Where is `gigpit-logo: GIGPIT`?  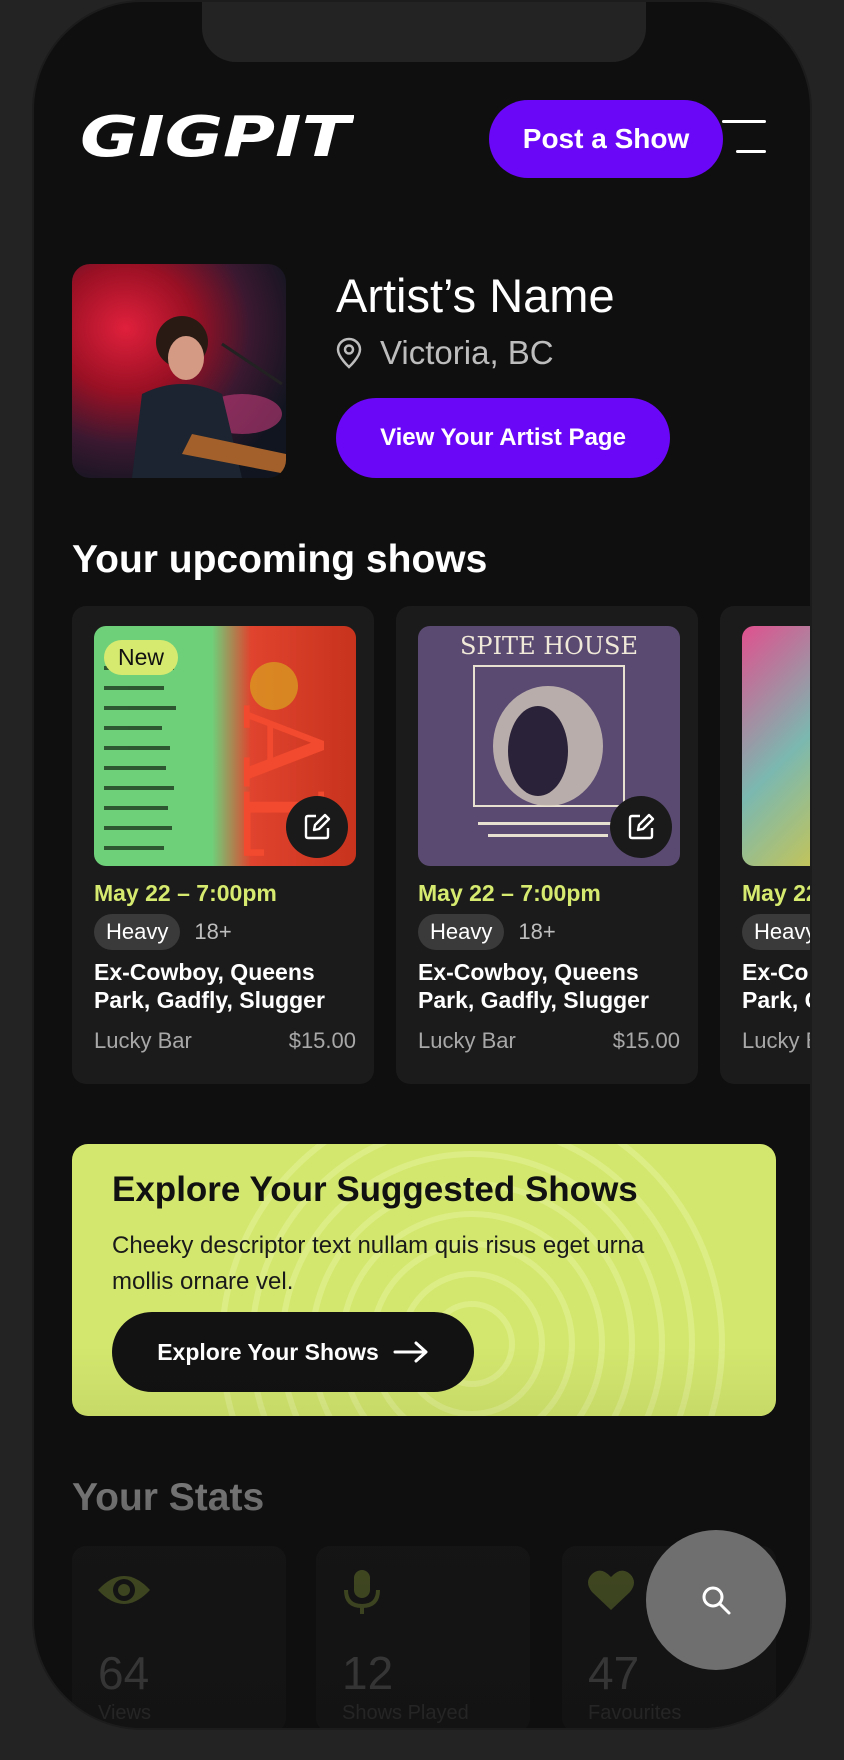 gigpit-logo: GIGPIT is located at coordinates (216, 135).